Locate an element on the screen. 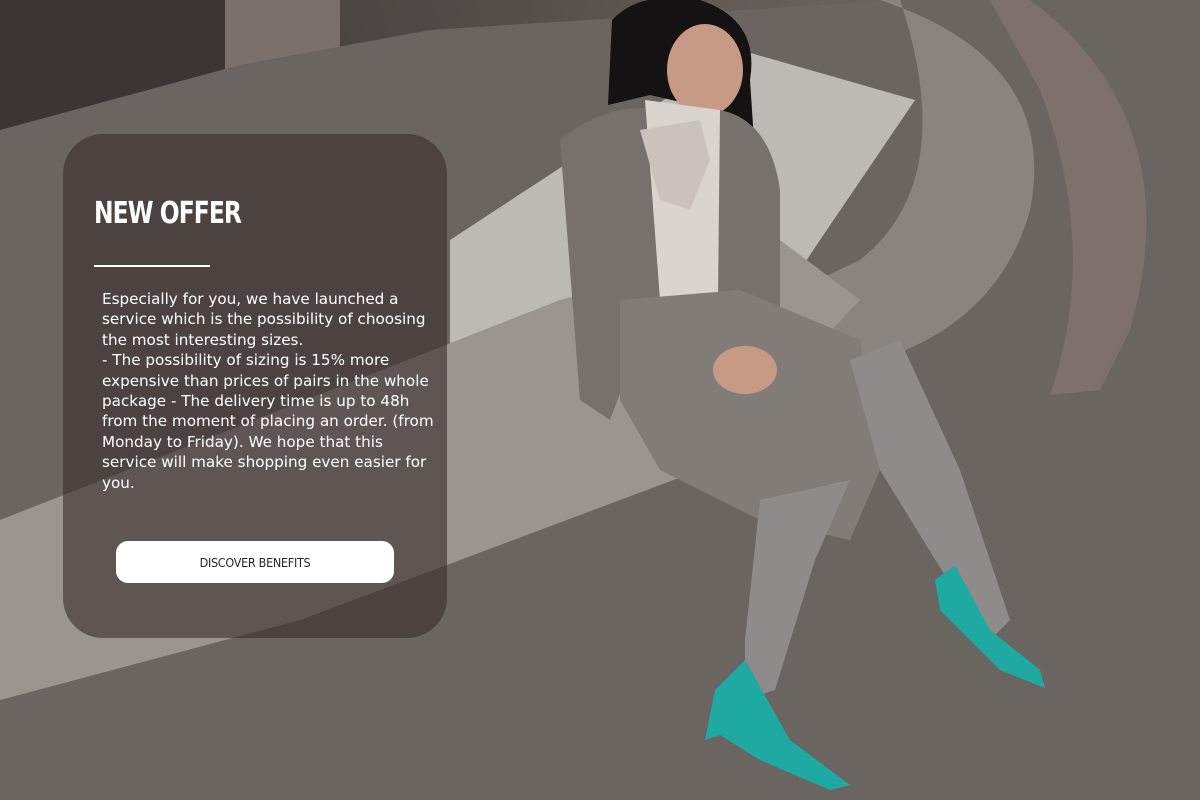 This screenshot has width=1200, height=800. hands is located at coordinates (745, 370).